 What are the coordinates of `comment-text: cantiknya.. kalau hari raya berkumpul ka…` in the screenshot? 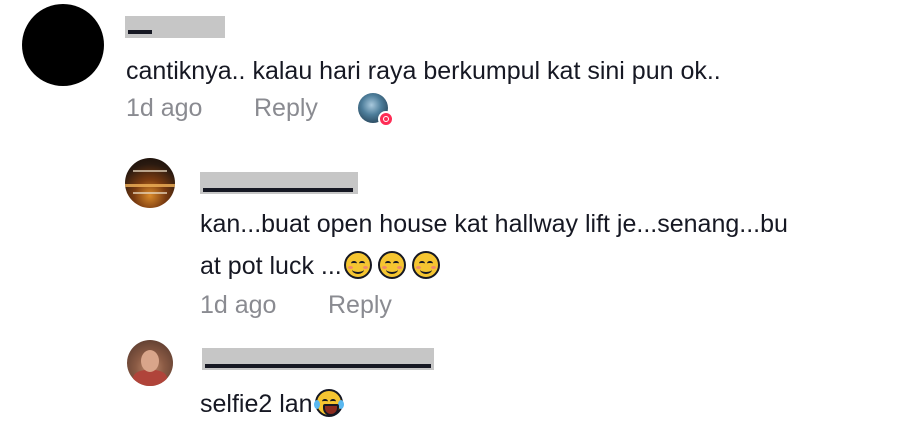 It's located at (423, 71).